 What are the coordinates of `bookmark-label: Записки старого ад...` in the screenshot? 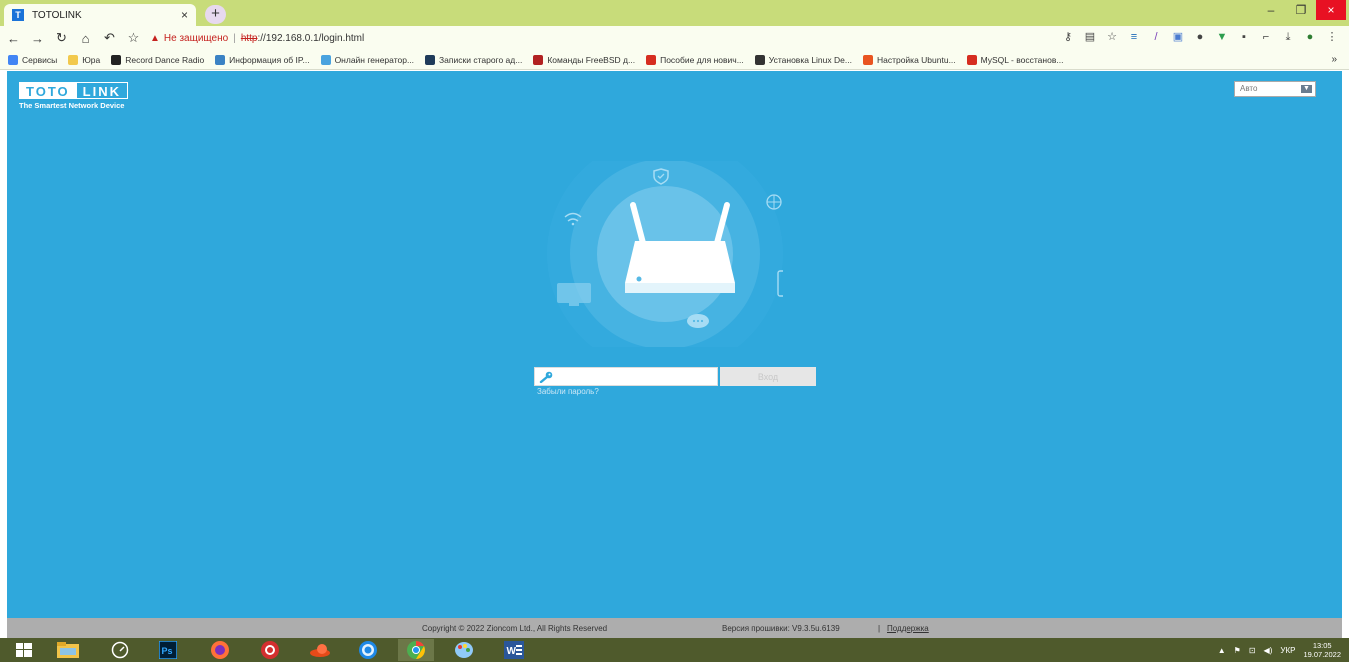 It's located at (481, 59).